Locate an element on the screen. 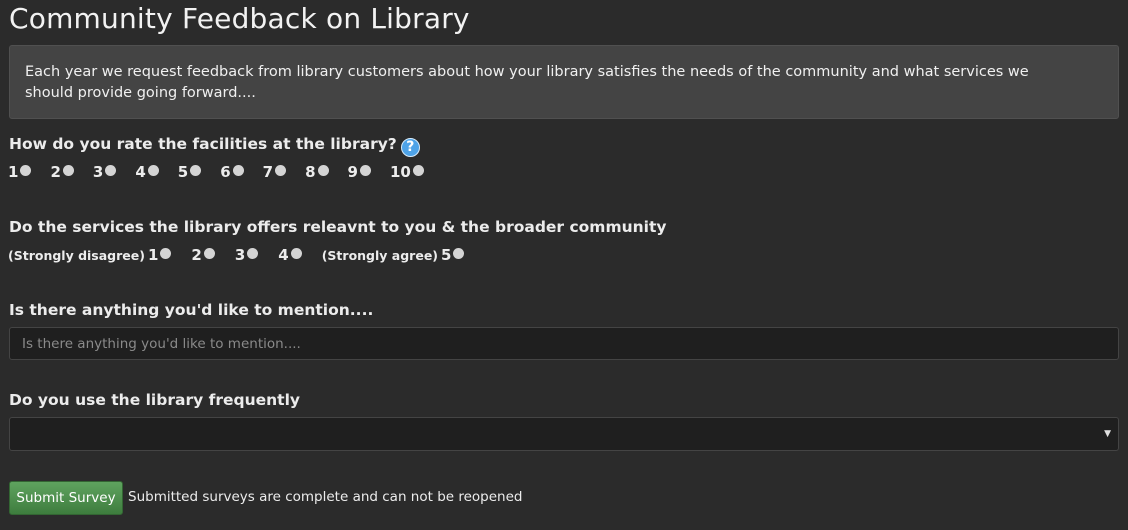  rating-option-2: 2 is located at coordinates (62, 172).